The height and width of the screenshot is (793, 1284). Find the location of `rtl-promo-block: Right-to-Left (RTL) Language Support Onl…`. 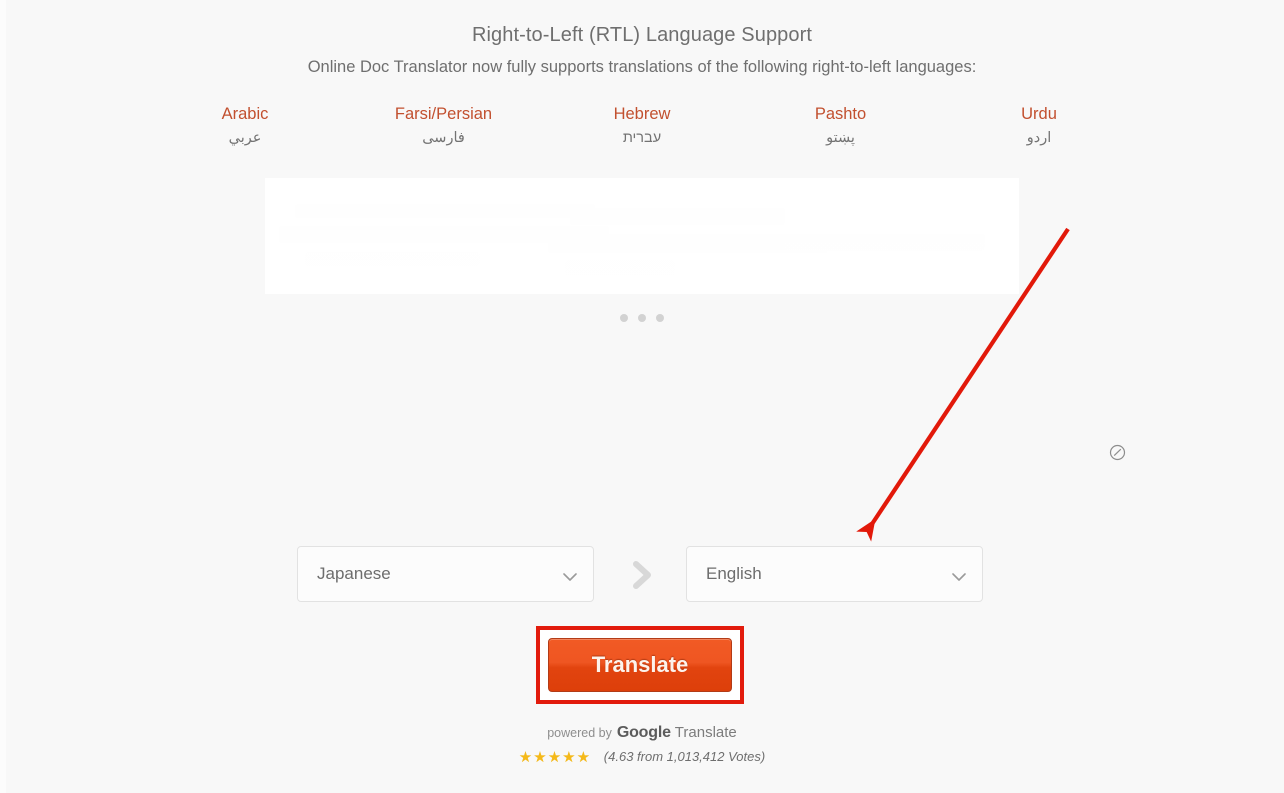

rtl-promo-block: Right-to-Left (RTL) Language Support Onl… is located at coordinates (642, 38).